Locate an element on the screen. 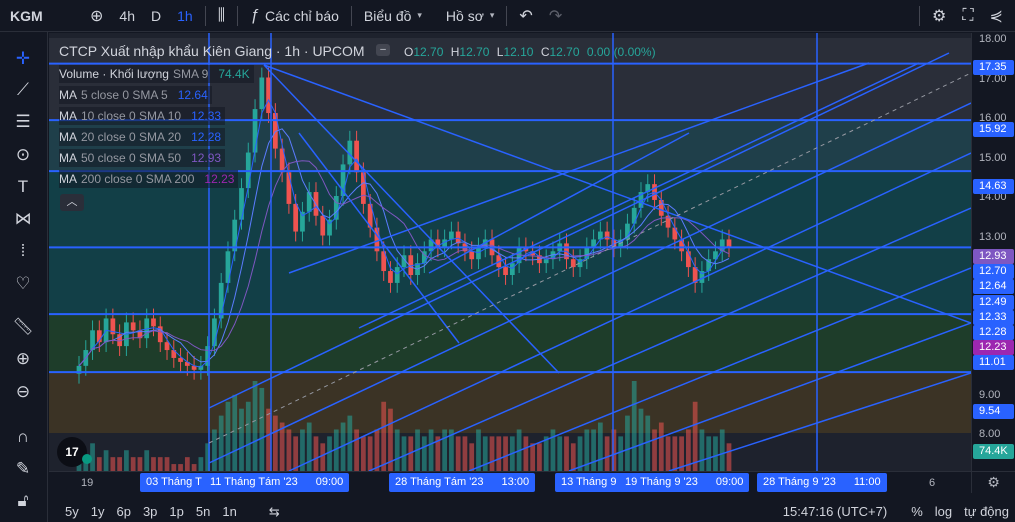 The image size is (1015, 522). timeframe-4h: 4h is located at coordinates (127, 16).